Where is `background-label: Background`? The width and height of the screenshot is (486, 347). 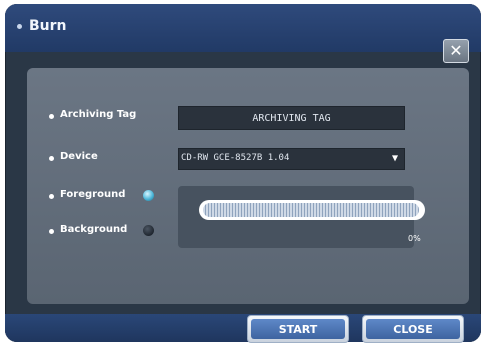
background-label: Background is located at coordinates (94, 229).